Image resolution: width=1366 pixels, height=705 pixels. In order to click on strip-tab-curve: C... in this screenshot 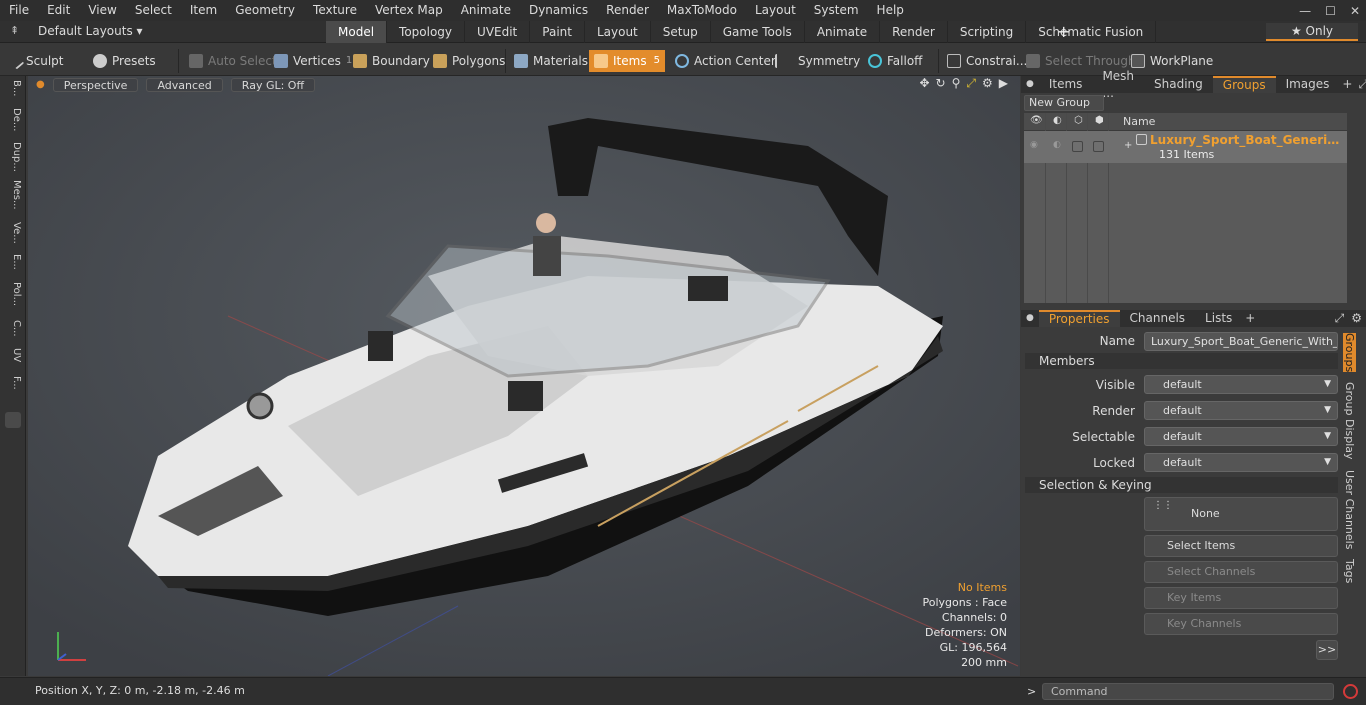, I will do `click(13, 328)`.